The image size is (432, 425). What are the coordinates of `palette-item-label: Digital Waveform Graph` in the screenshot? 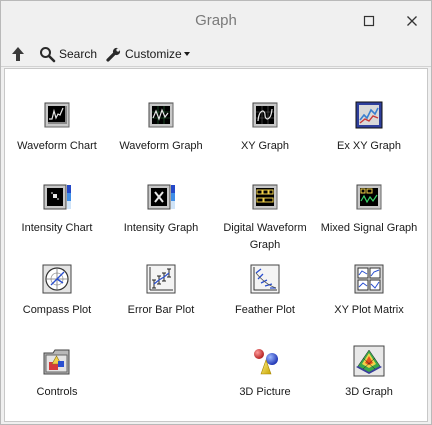 It's located at (265, 236).